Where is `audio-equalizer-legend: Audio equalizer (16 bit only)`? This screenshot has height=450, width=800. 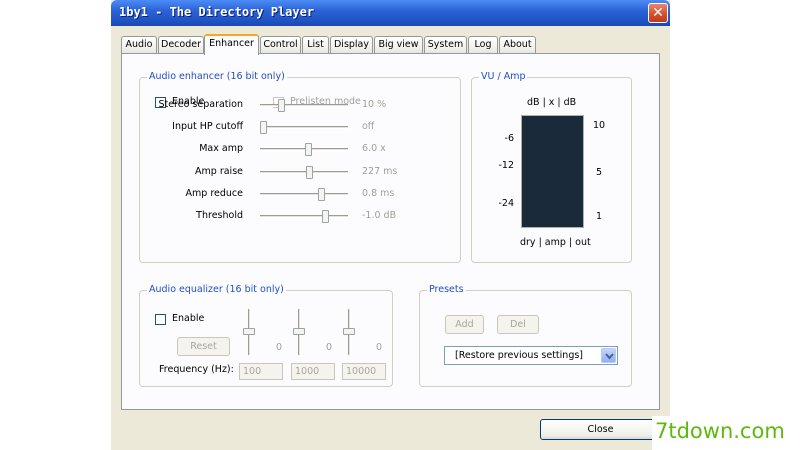
audio-equalizer-legend: Audio equalizer (16 bit only) is located at coordinates (216, 290).